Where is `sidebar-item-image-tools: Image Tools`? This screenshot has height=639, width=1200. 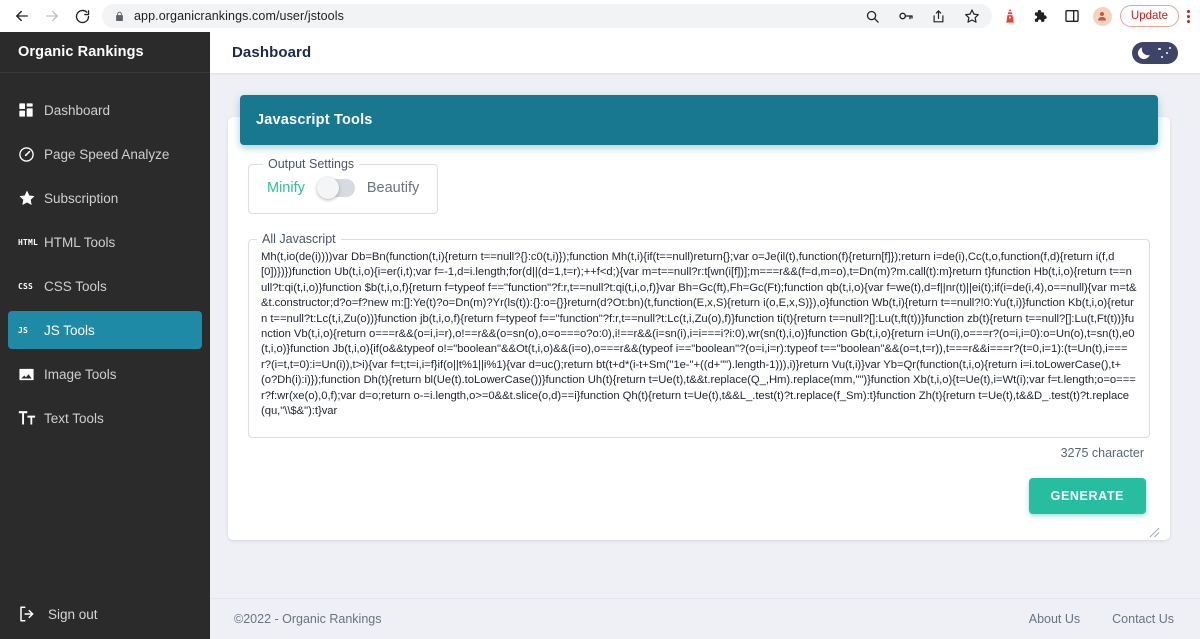
sidebar-item-image-tools: Image Tools is located at coordinates (105, 374).